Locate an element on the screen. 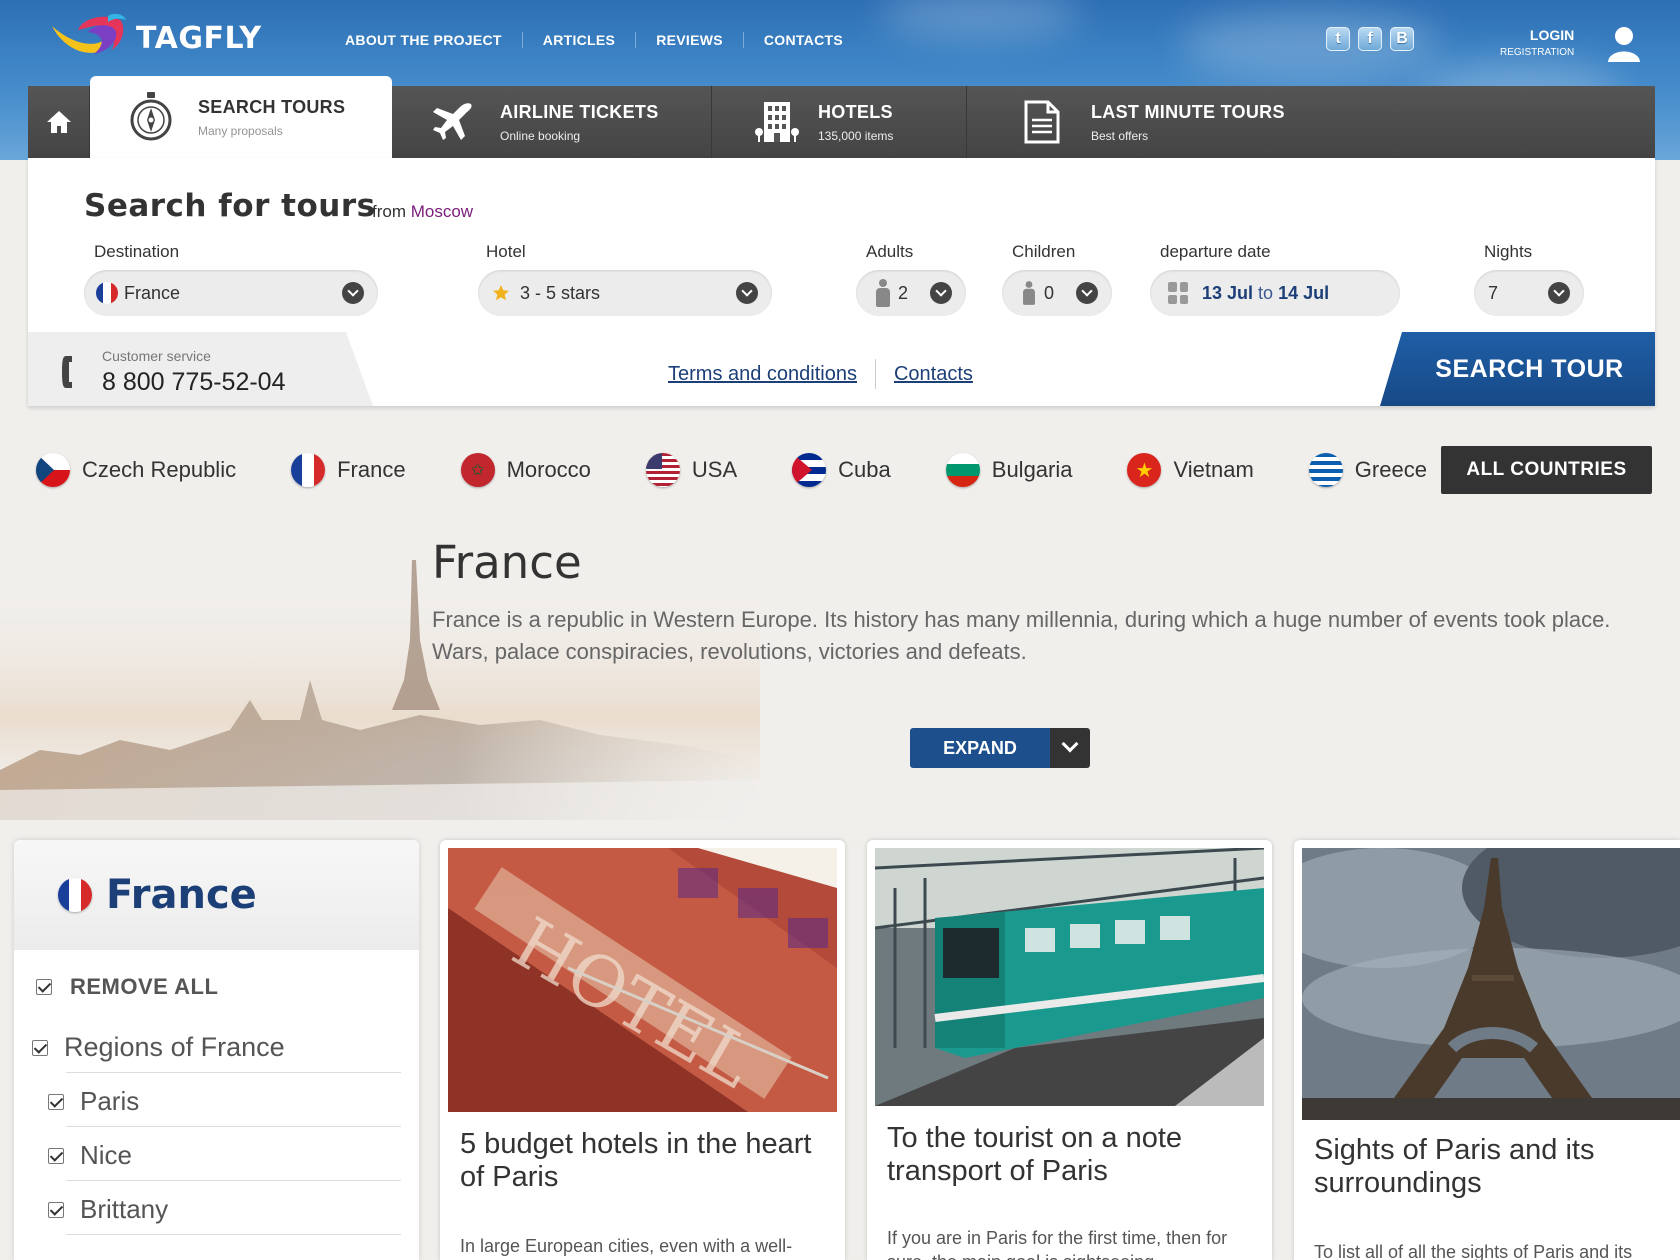 The height and width of the screenshot is (1260, 1680). tab-last-minute-tours: LAST MINUTE TOURS Best offers is located at coordinates (1311, 122).